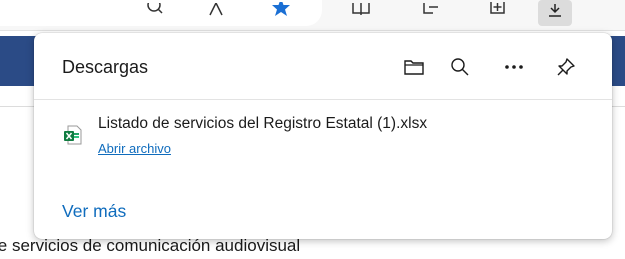 The height and width of the screenshot is (259, 625). What do you see at coordinates (361, 10) in the screenshot?
I see `split-screen-icon` at bounding box center [361, 10].